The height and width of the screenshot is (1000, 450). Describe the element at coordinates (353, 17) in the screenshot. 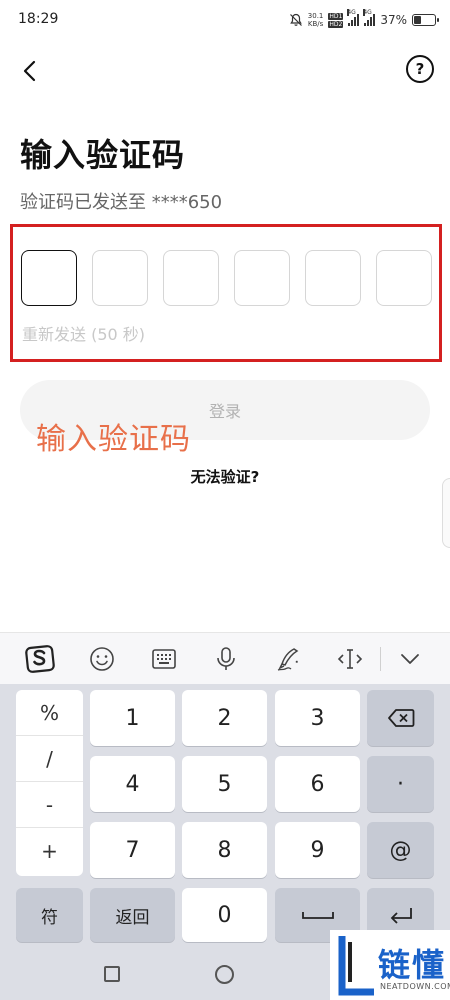

I see `signal-icon-1: 4G` at that location.